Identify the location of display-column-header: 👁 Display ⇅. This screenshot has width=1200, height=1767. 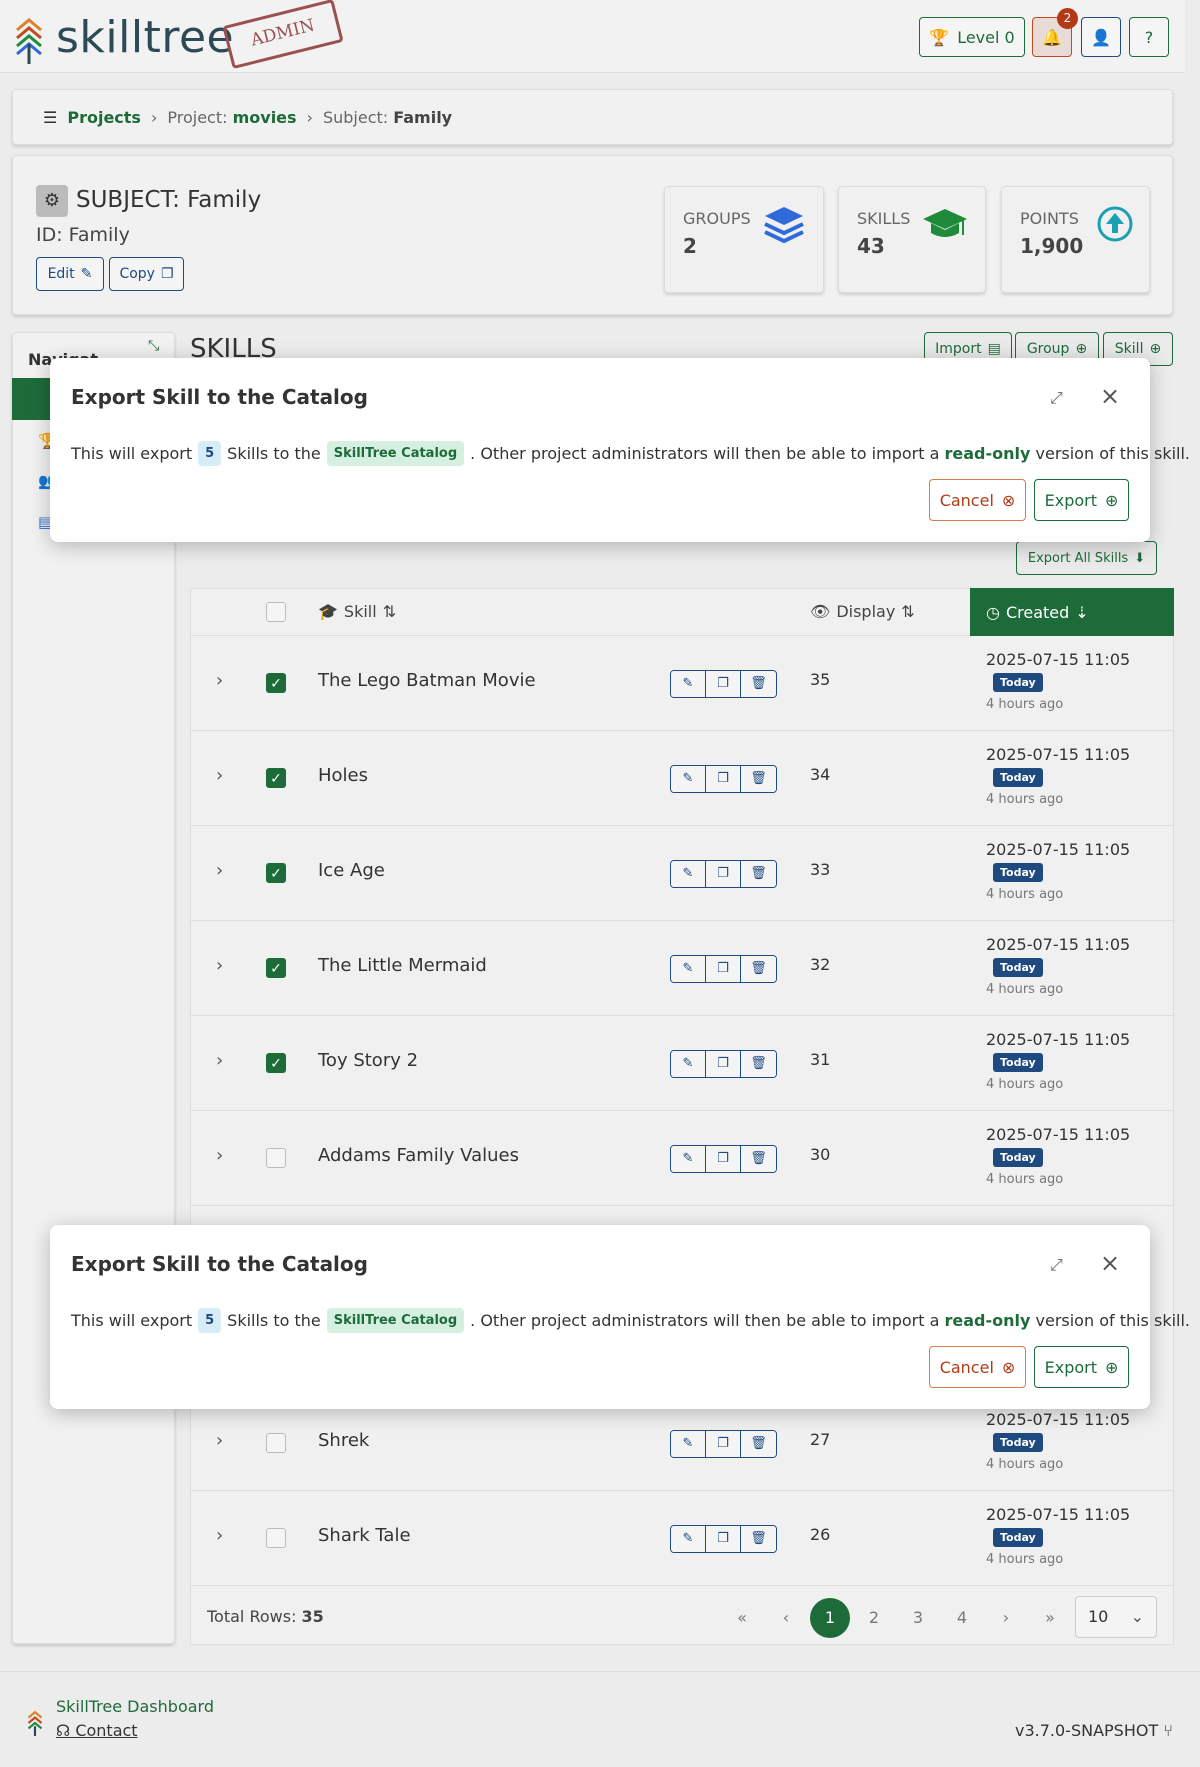
(862, 611).